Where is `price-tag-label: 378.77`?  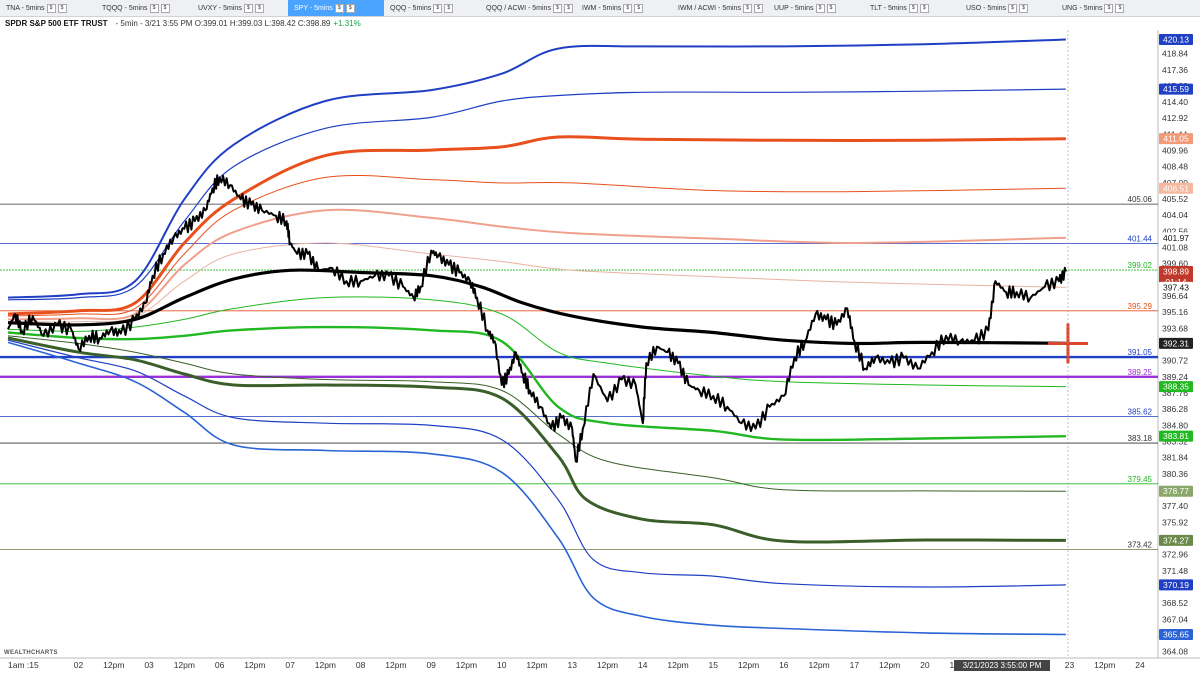
price-tag-label: 378.77 is located at coordinates (1176, 491).